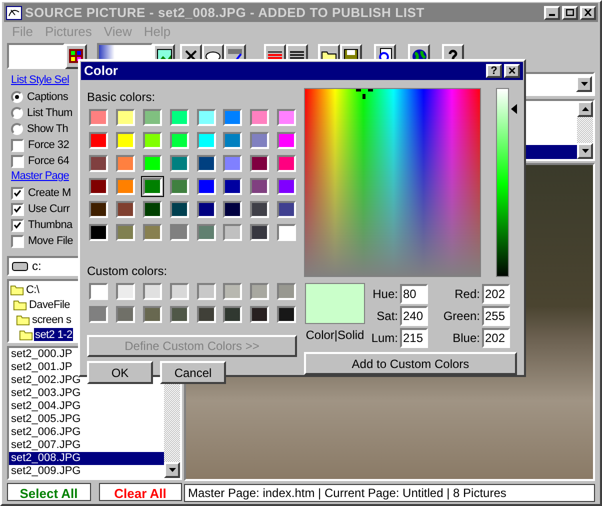 The width and height of the screenshot is (602, 506). I want to click on value-field: 215, so click(414, 338).